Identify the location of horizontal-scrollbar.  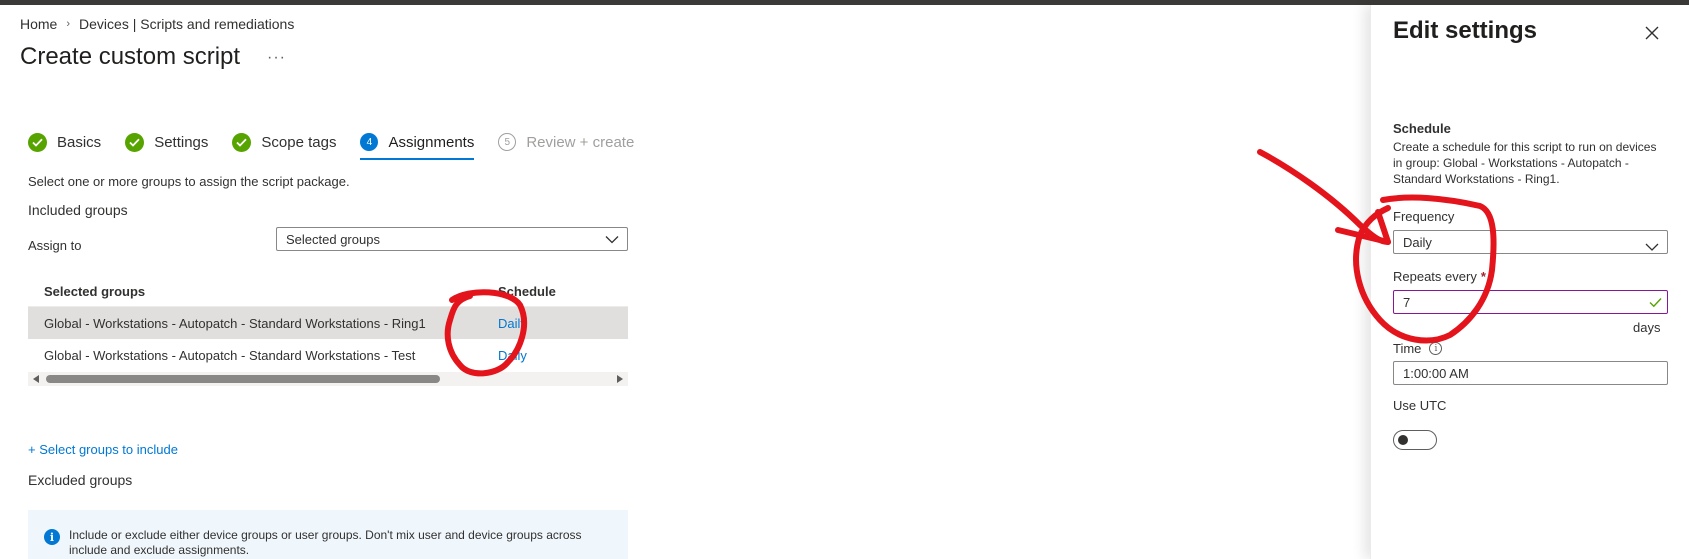
(328, 379).